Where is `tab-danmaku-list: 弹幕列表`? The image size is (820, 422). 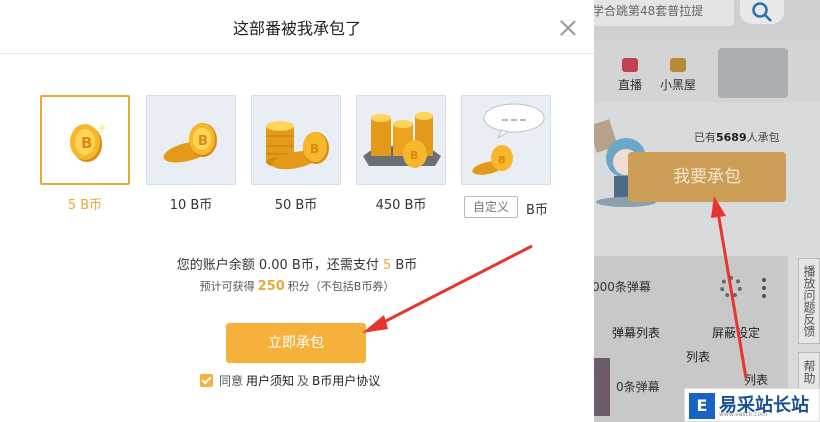 tab-danmaku-list: 弹幕列表 is located at coordinates (636, 332).